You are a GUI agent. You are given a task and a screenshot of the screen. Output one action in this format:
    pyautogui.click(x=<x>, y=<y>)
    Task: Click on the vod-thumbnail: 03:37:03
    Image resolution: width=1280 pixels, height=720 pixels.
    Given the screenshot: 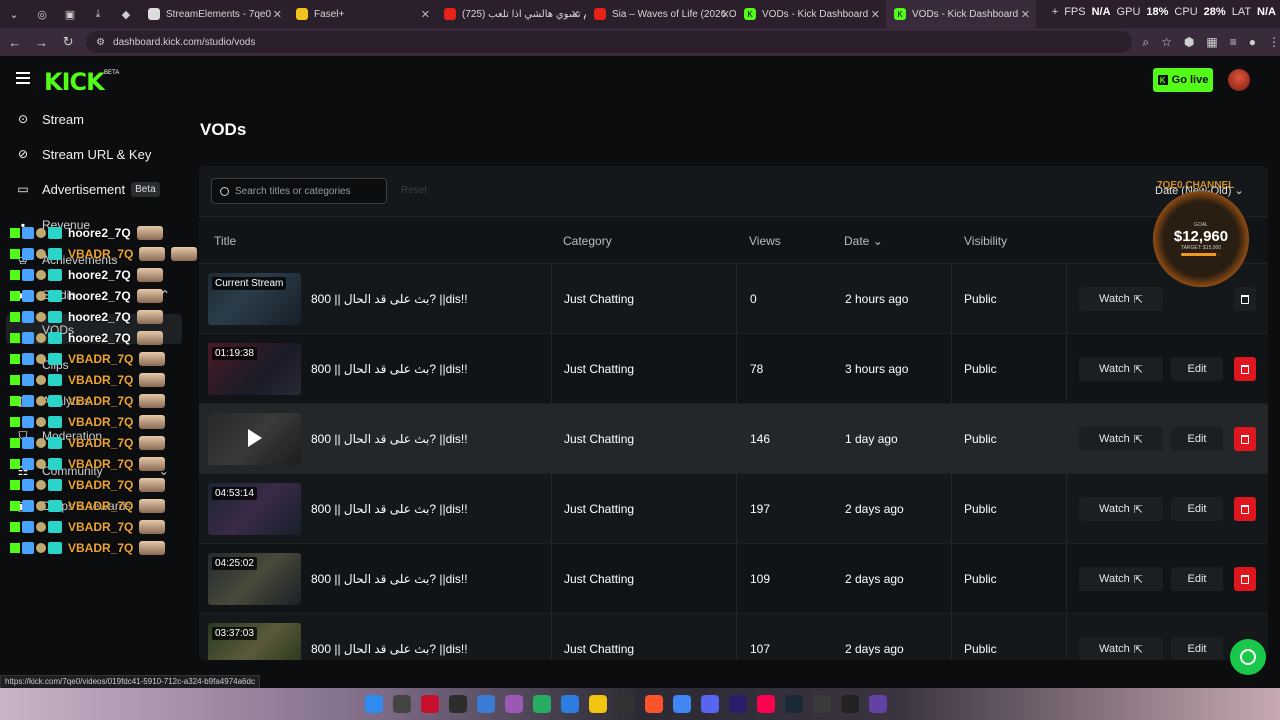 What is the action you would take?
    pyautogui.click(x=254, y=641)
    